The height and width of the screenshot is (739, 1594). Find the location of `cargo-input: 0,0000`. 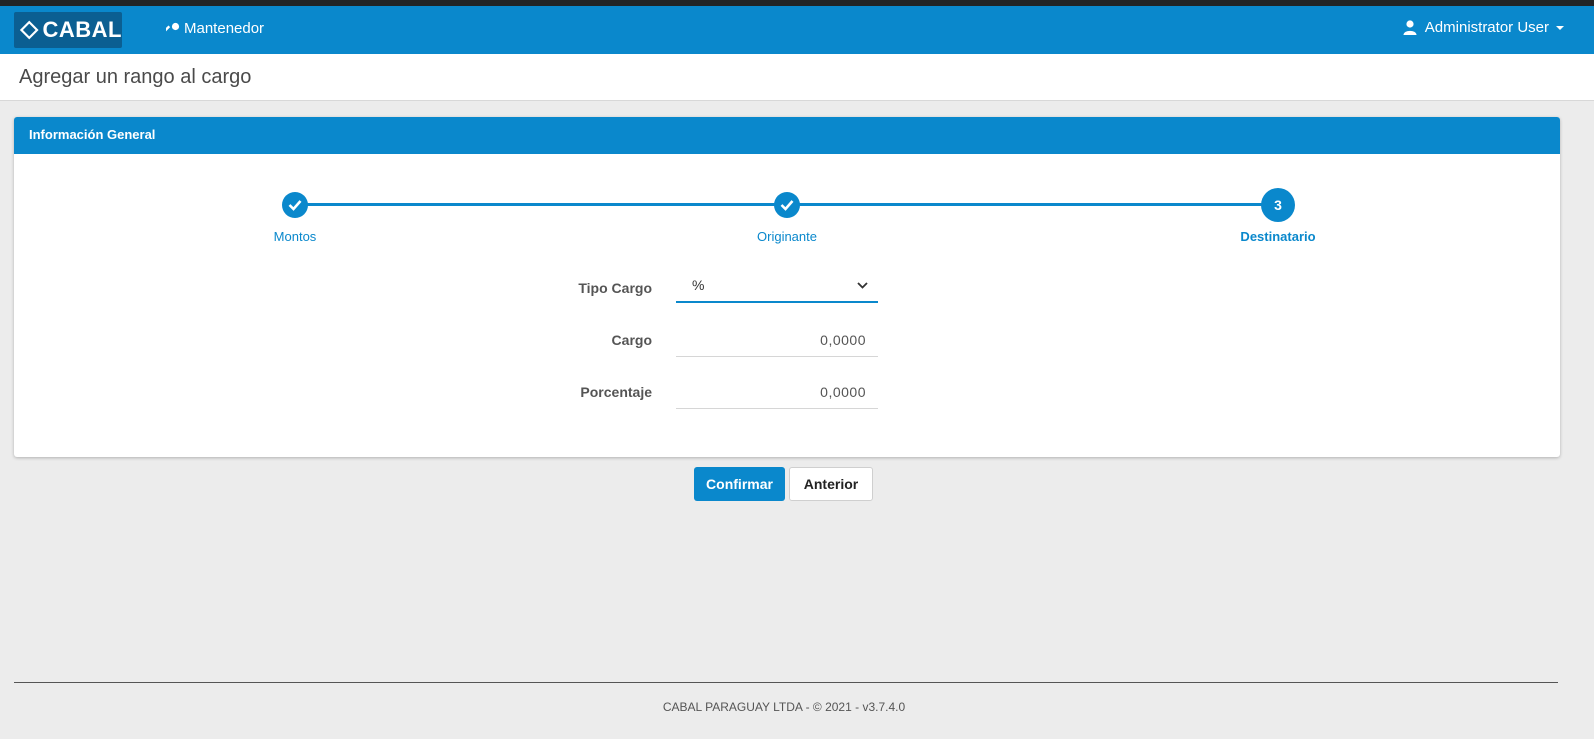

cargo-input: 0,0000 is located at coordinates (777, 340).